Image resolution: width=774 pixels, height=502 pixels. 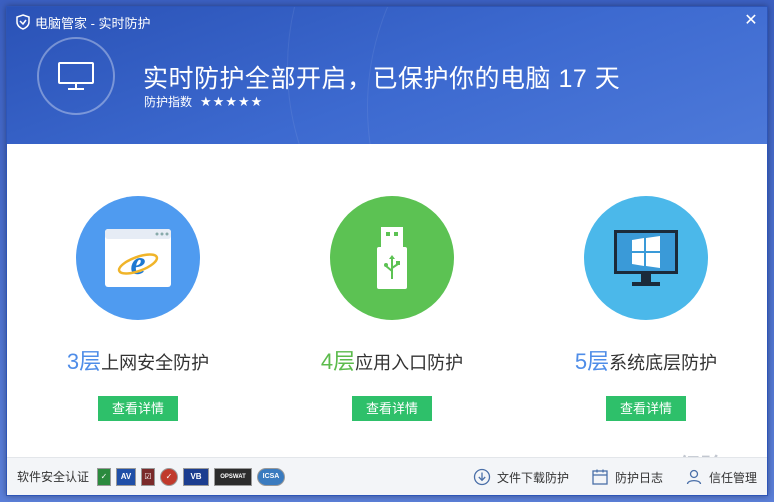 I want to click on icsa-labs-badge-icon: ICSA, so click(x=271, y=476).